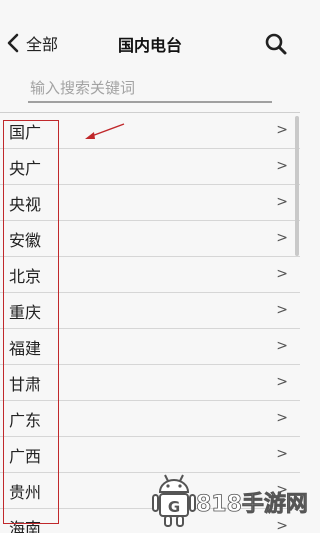 This screenshot has width=320, height=533. Describe the element at coordinates (150, 347) in the screenshot. I see `list-item: 福建 >` at that location.